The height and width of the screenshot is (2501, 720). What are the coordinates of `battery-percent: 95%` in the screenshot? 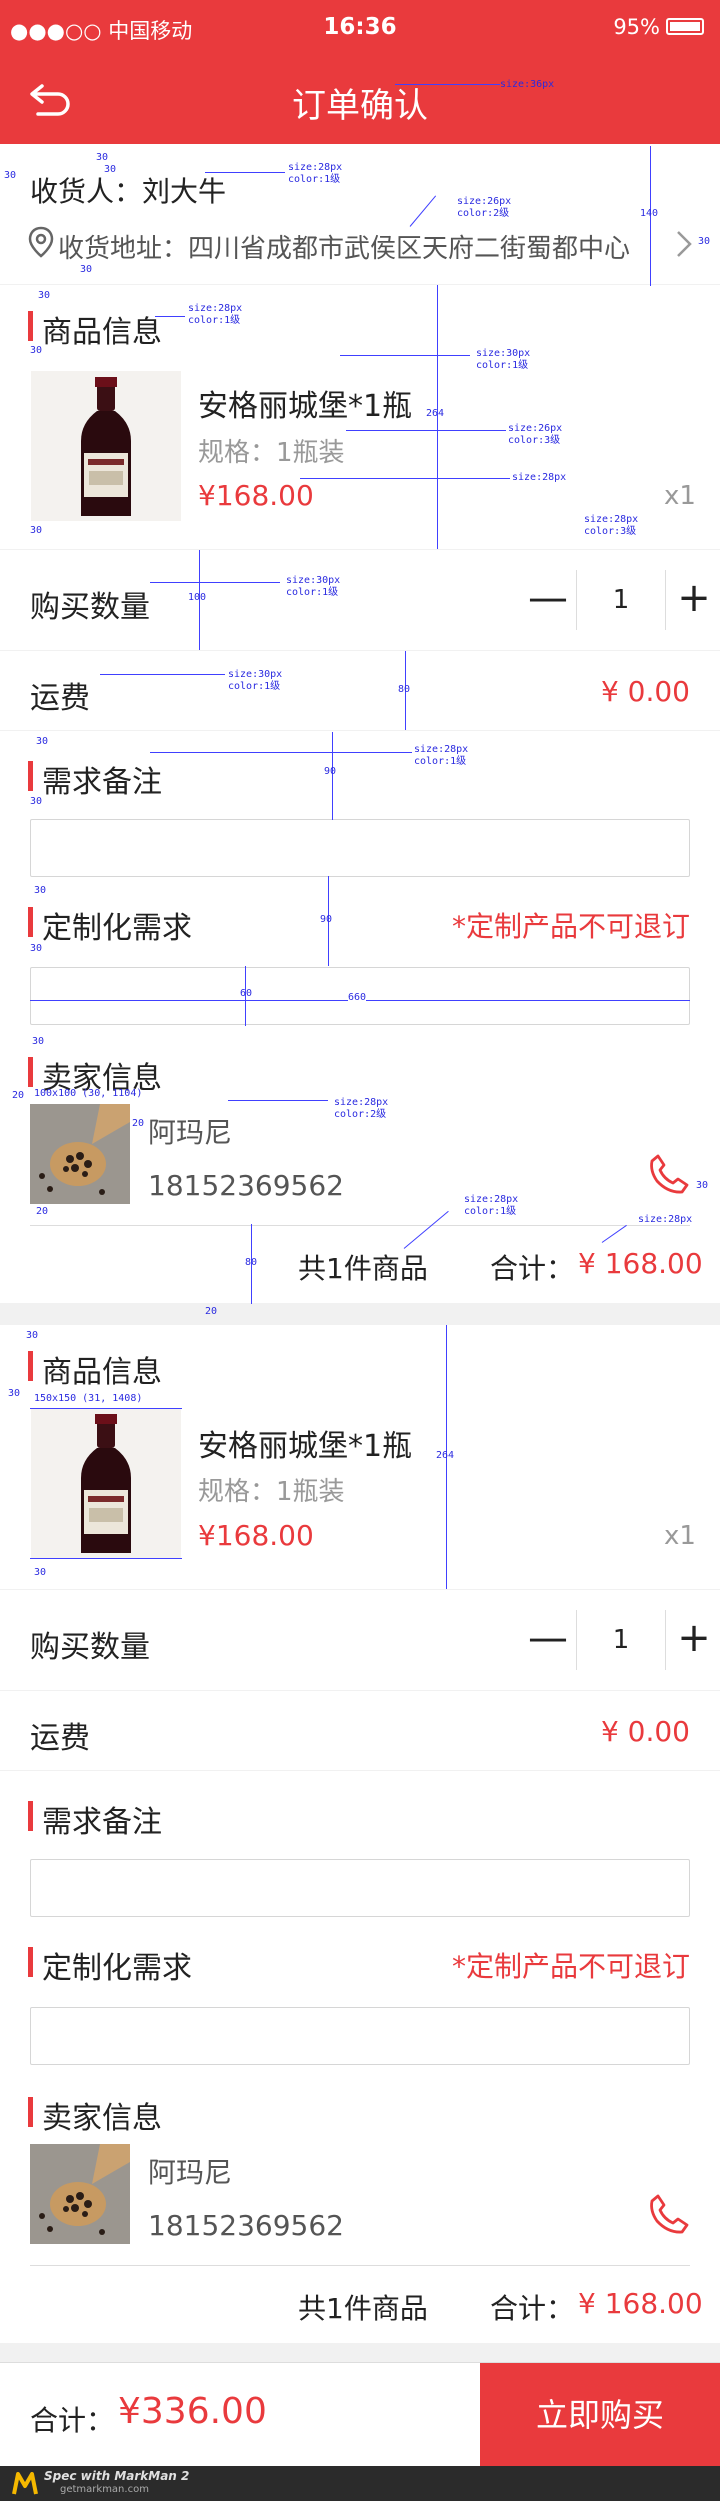 It's located at (636, 27).